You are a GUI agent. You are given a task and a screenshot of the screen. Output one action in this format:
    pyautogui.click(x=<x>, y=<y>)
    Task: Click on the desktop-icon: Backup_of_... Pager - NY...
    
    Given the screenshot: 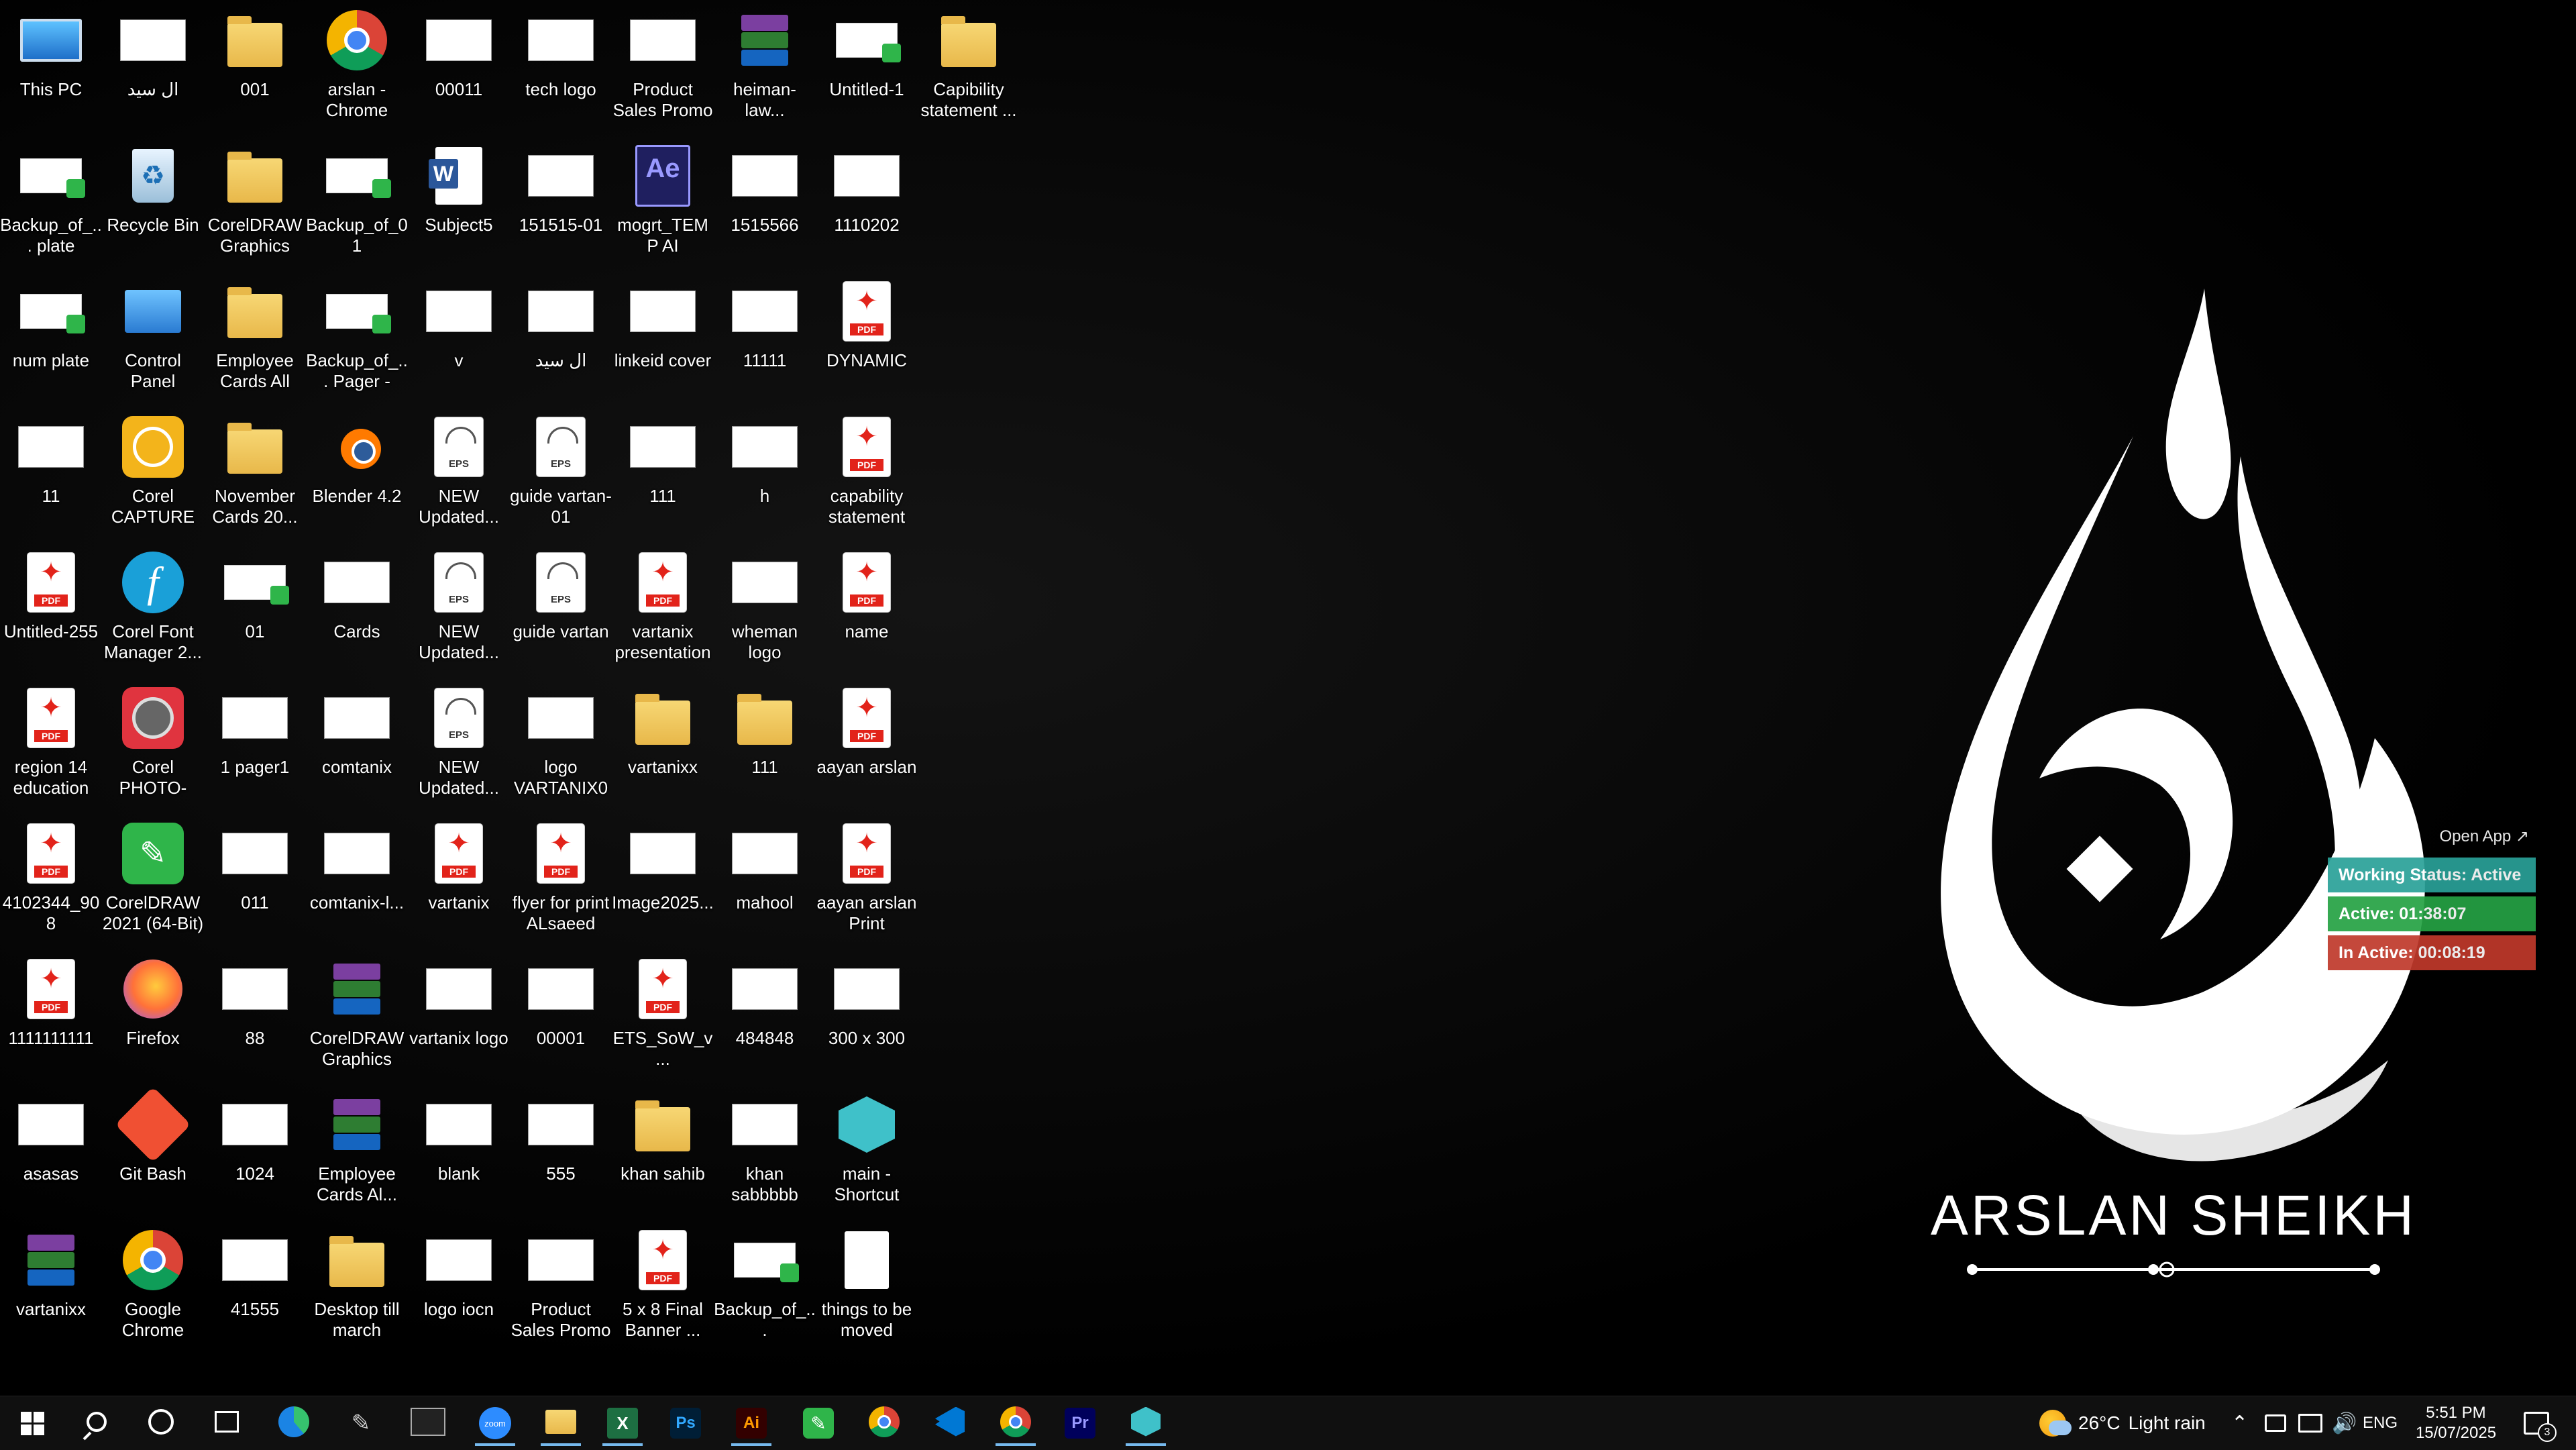 What is the action you would take?
    pyautogui.click(x=357, y=339)
    